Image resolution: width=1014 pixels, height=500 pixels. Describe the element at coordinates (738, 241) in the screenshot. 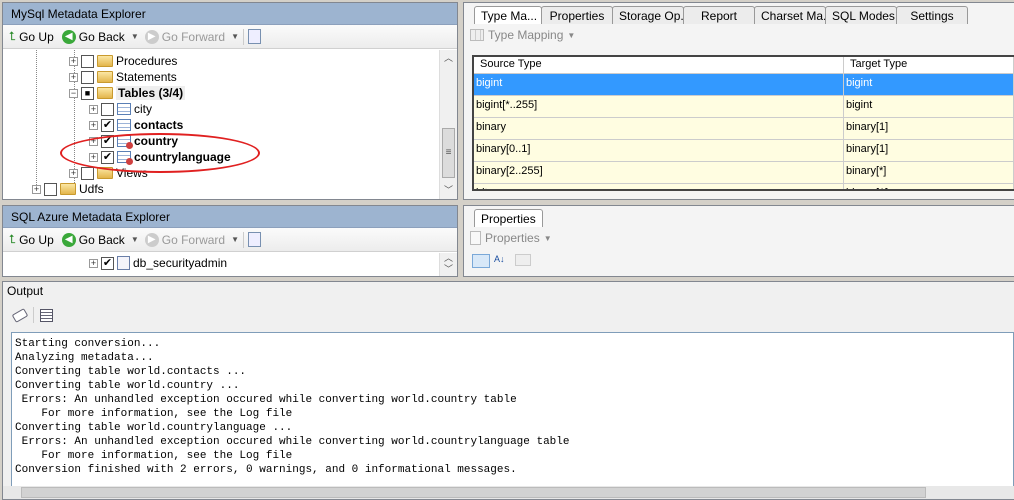

I see `properties-pane: Properties Properties ▼ A↓` at that location.